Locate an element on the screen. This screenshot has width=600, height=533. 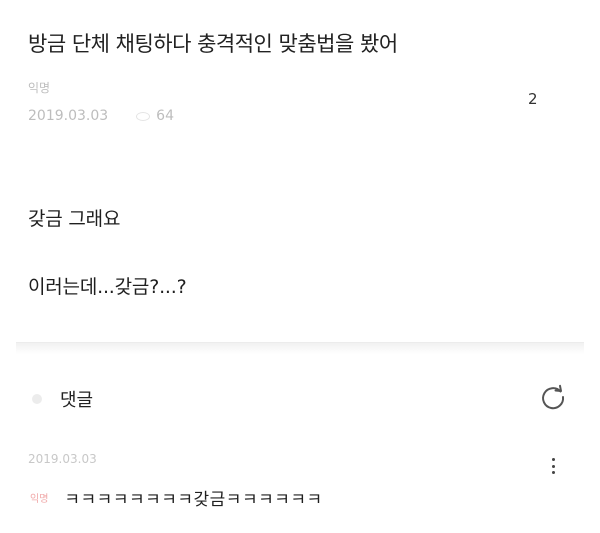
comment-text: ㅋㅋㅋㅋㅋㅋㅋㅋ갖금ㅋㅋㅋㅋㅋㅋ is located at coordinates (193, 500).